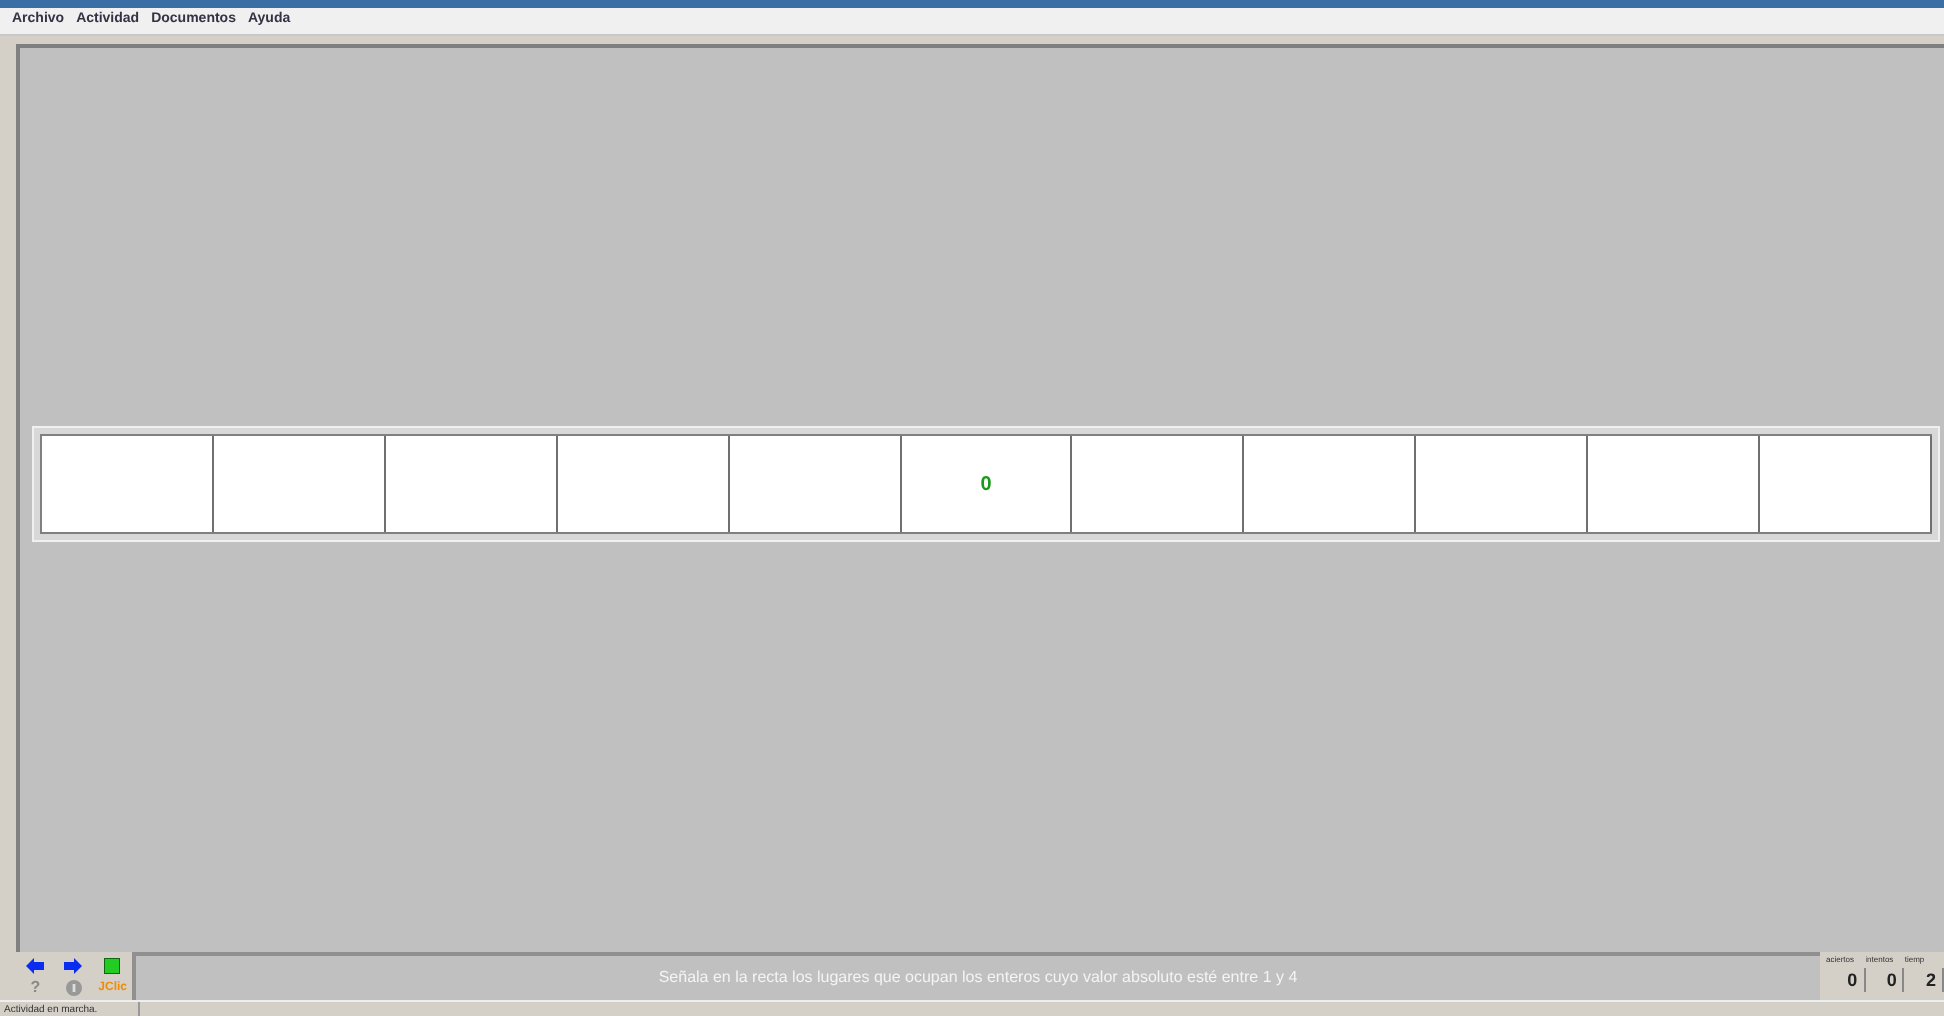  What do you see at coordinates (1924, 980) in the screenshot?
I see `counter-value: 2` at bounding box center [1924, 980].